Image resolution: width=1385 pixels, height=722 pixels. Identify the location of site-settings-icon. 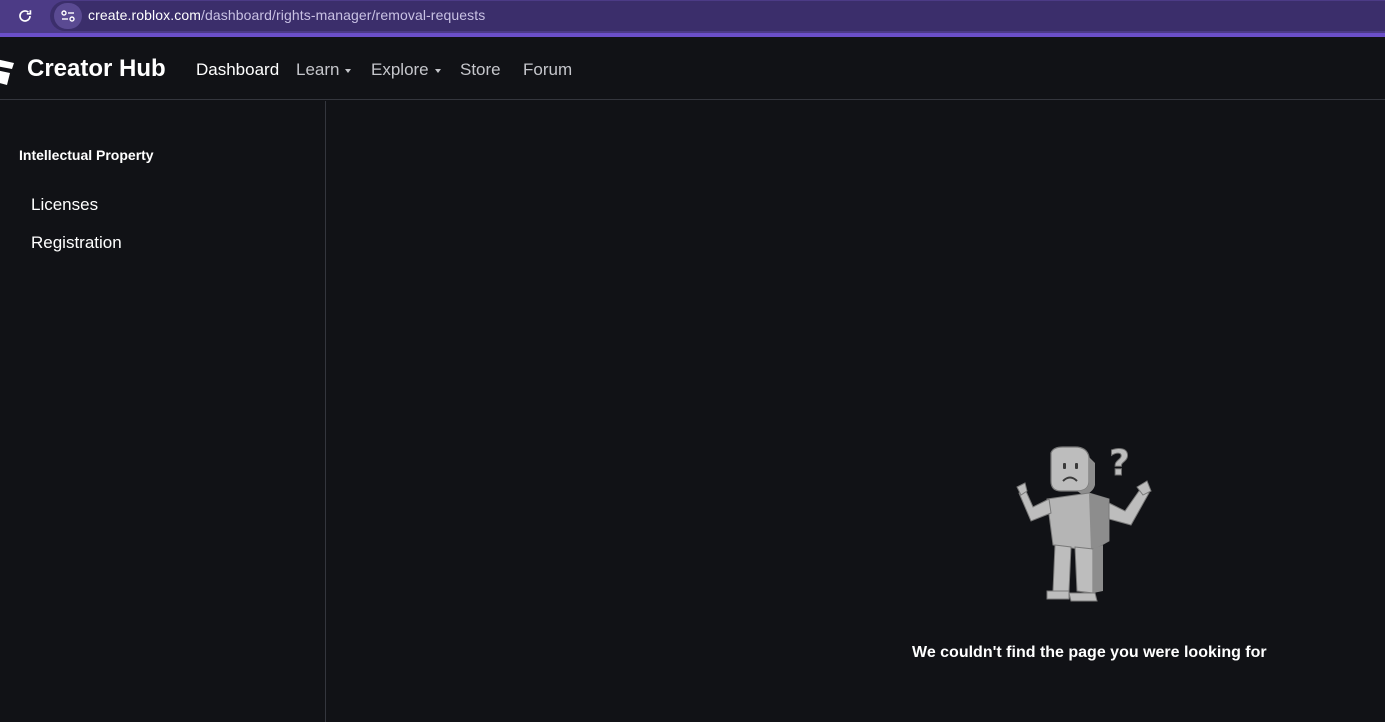
(68, 16).